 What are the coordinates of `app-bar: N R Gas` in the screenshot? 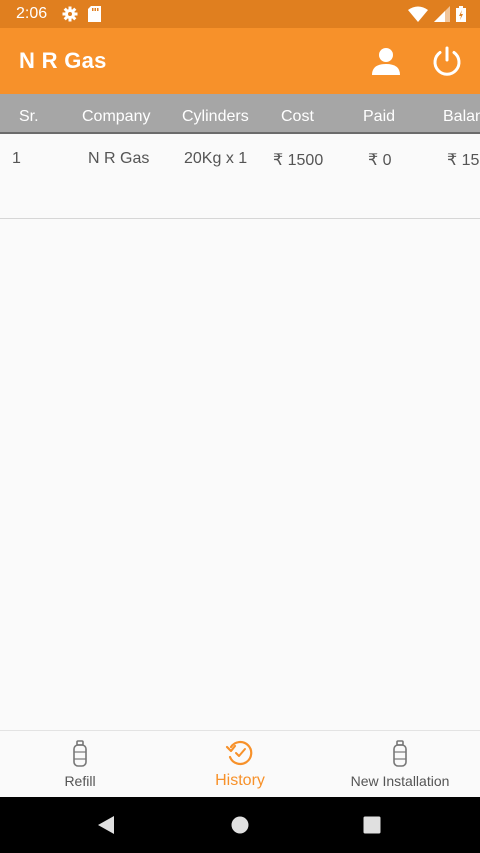 It's located at (240, 61).